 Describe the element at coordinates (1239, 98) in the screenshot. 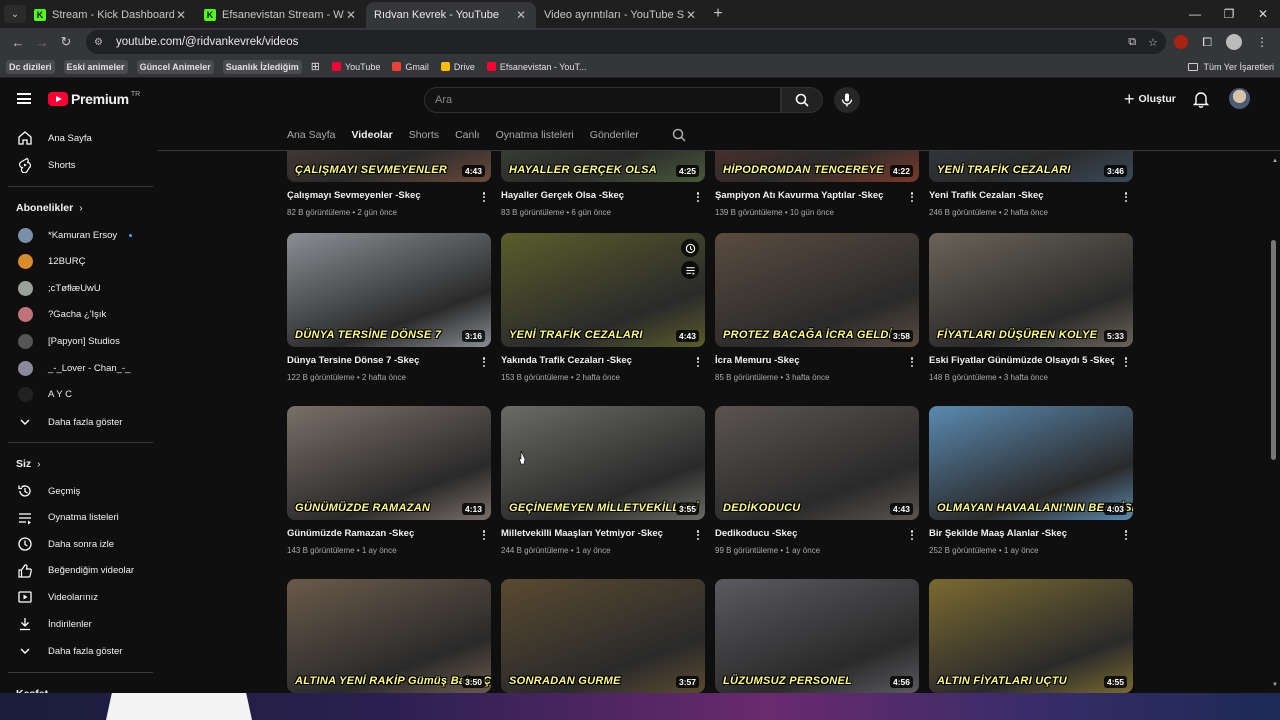

I see `account-avatar` at that location.